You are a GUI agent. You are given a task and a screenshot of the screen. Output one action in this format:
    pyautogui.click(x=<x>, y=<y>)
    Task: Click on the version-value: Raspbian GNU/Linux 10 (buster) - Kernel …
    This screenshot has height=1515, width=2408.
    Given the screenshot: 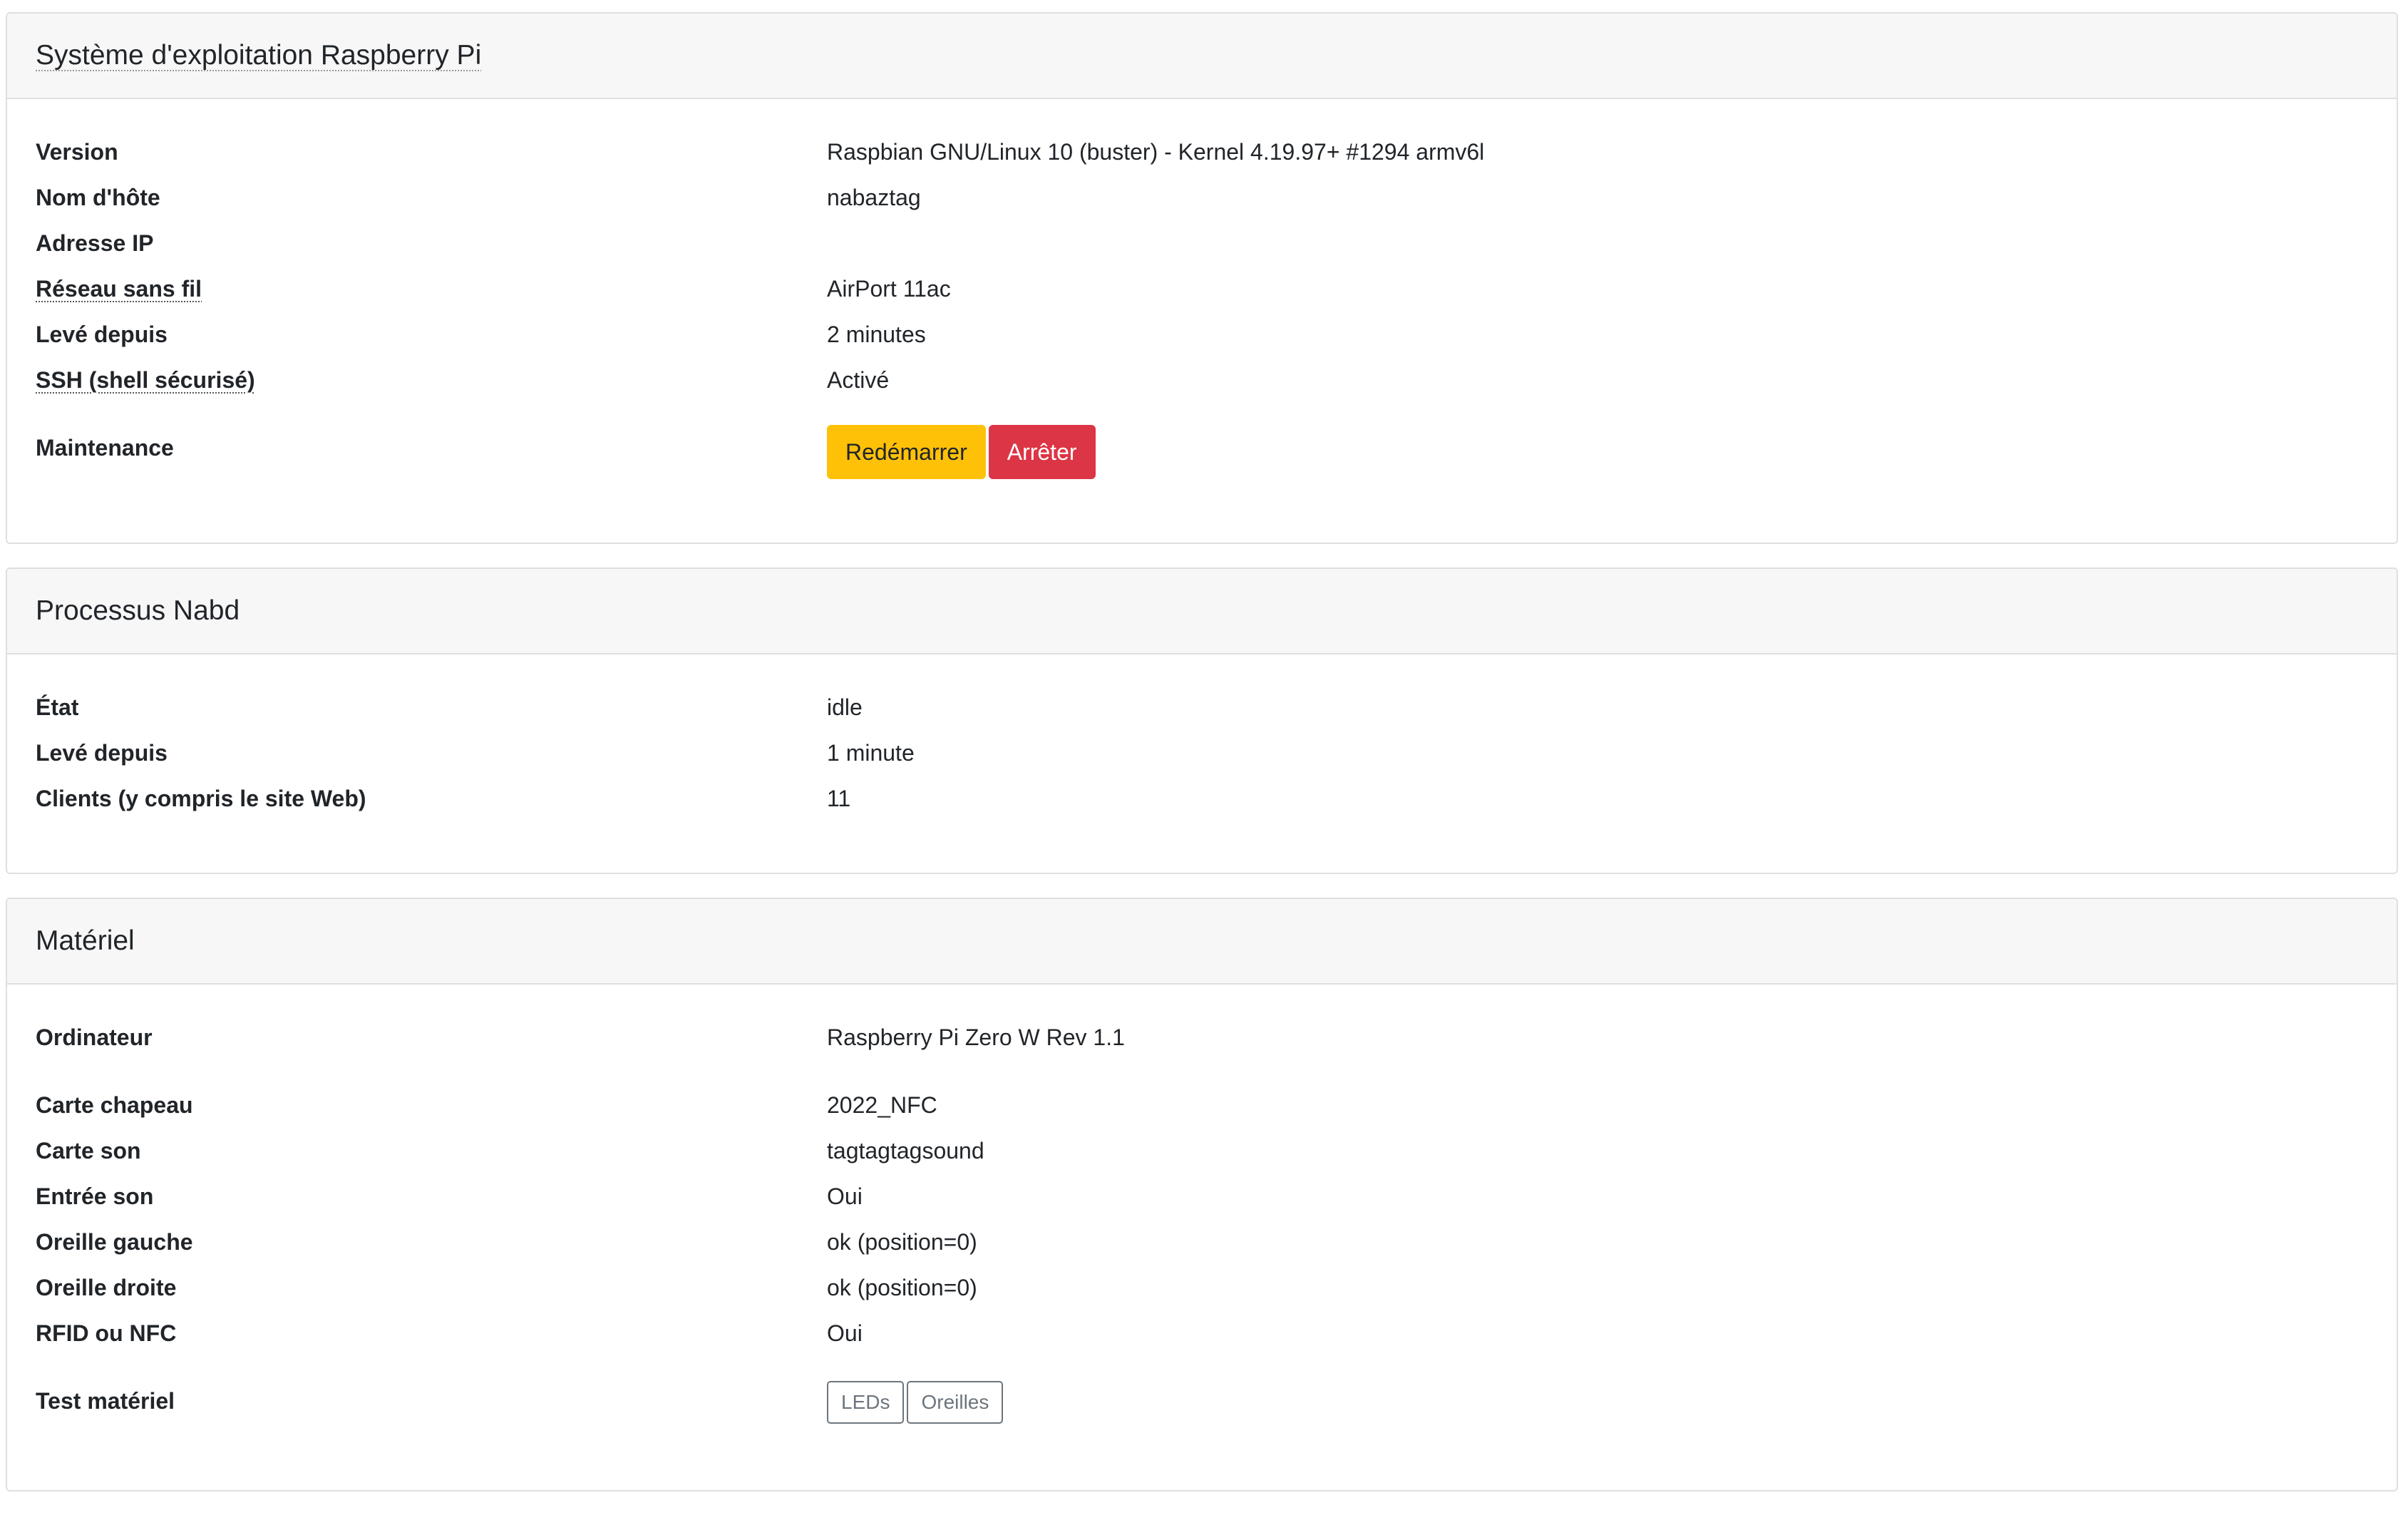 What is the action you would take?
    pyautogui.click(x=1156, y=152)
    